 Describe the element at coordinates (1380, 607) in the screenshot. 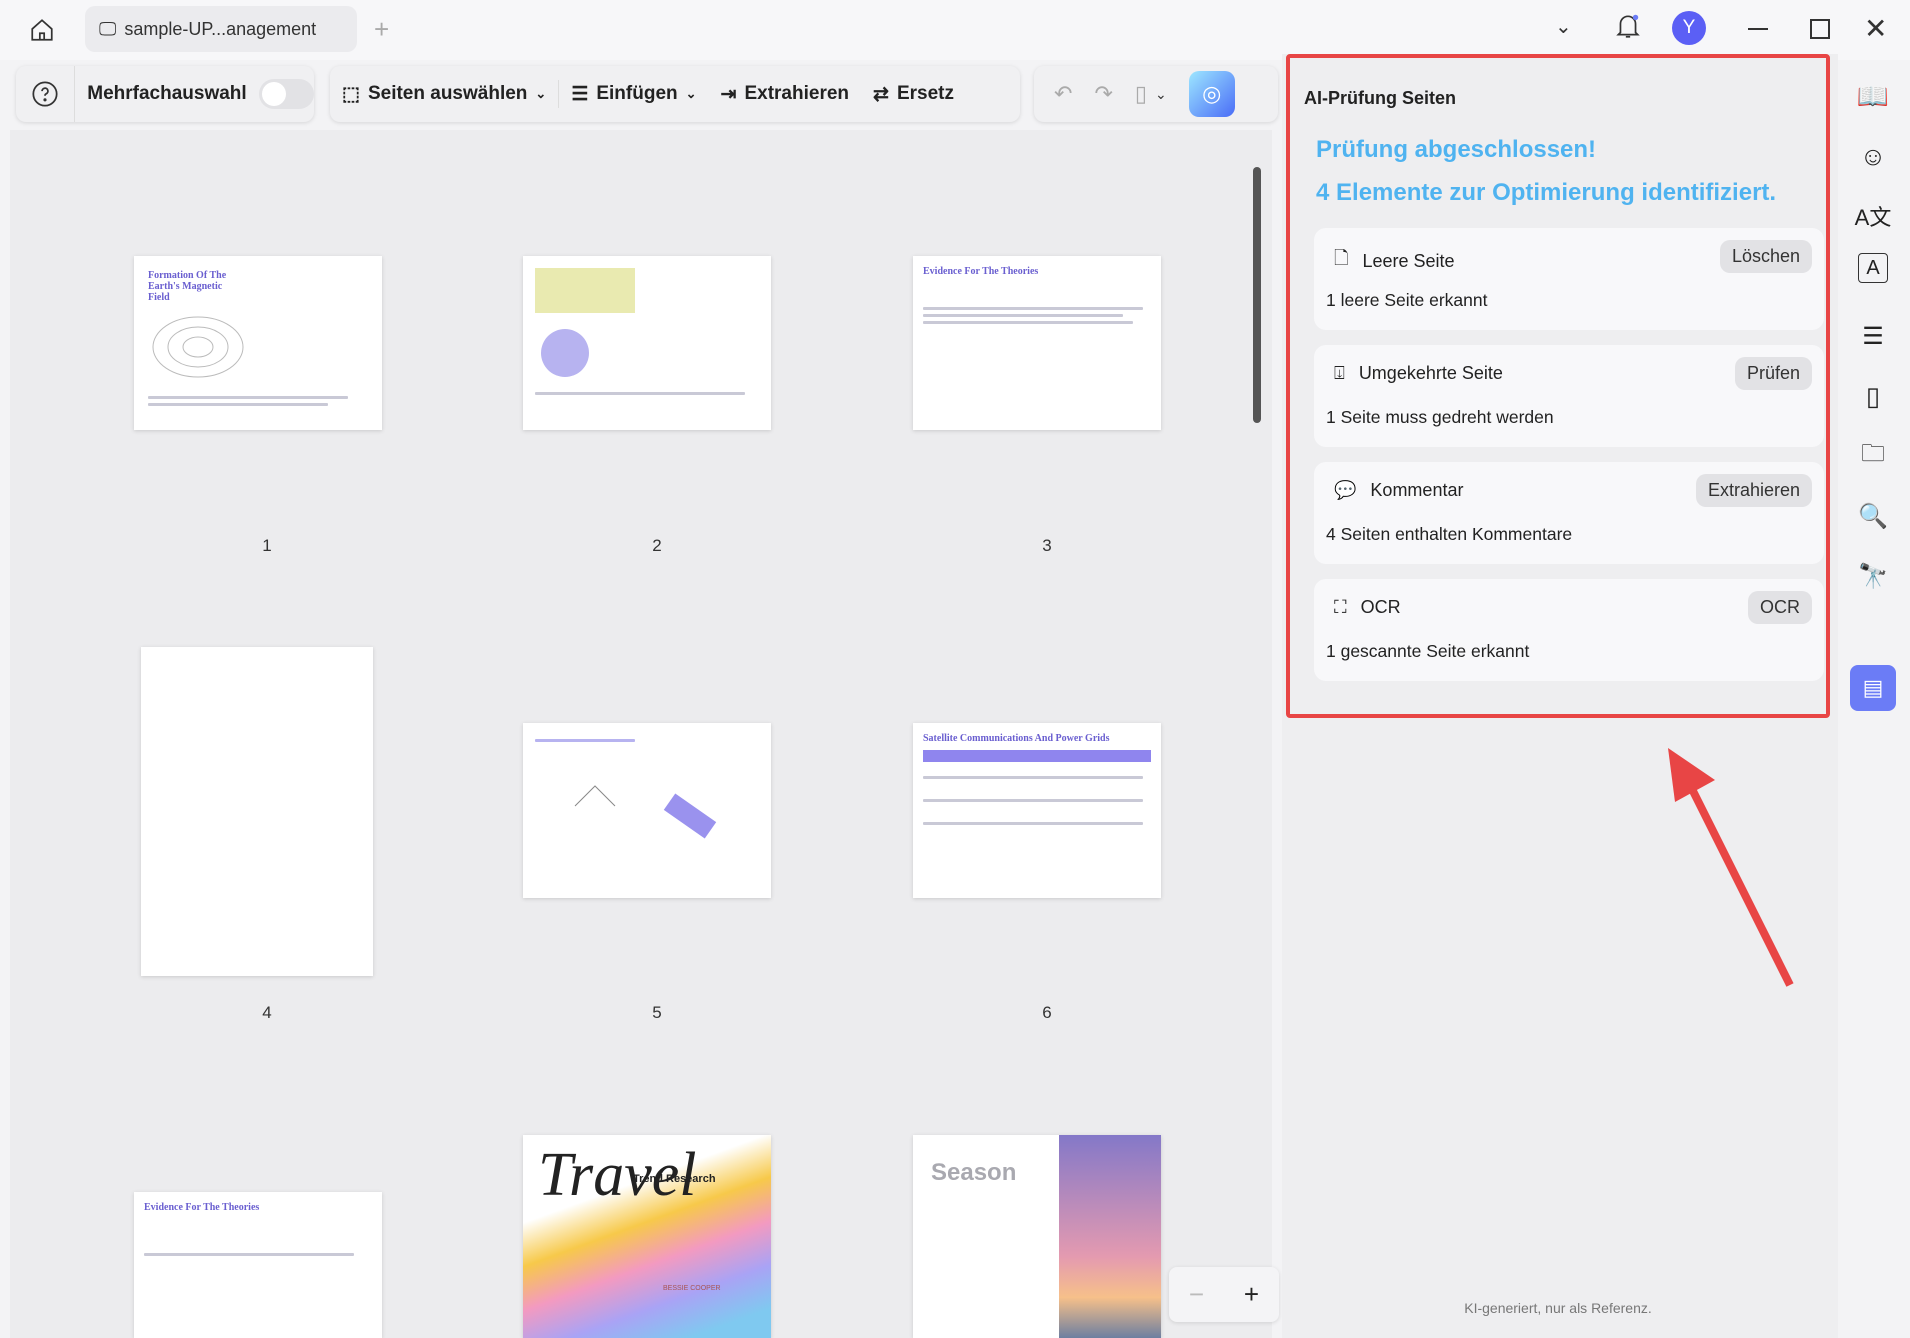

I see `card-label: OCR` at that location.